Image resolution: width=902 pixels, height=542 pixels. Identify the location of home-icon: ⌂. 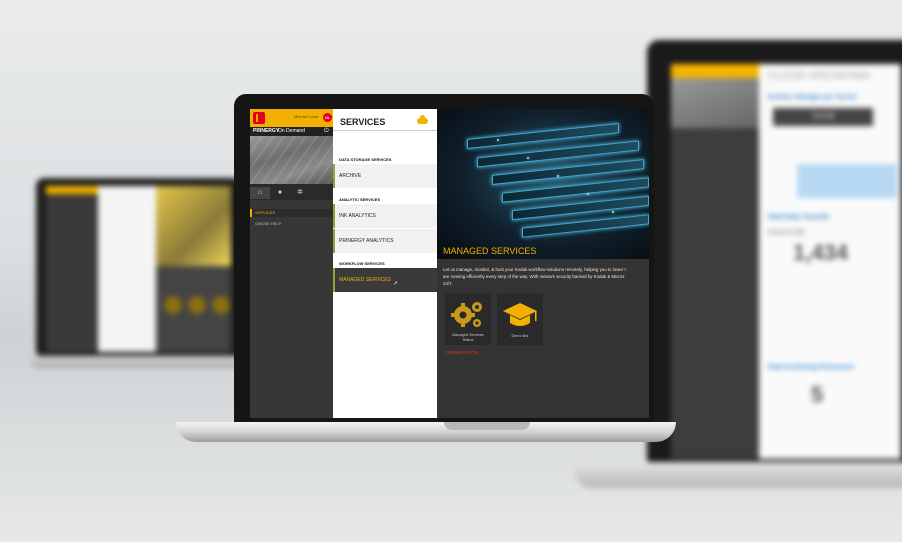
(260, 193).